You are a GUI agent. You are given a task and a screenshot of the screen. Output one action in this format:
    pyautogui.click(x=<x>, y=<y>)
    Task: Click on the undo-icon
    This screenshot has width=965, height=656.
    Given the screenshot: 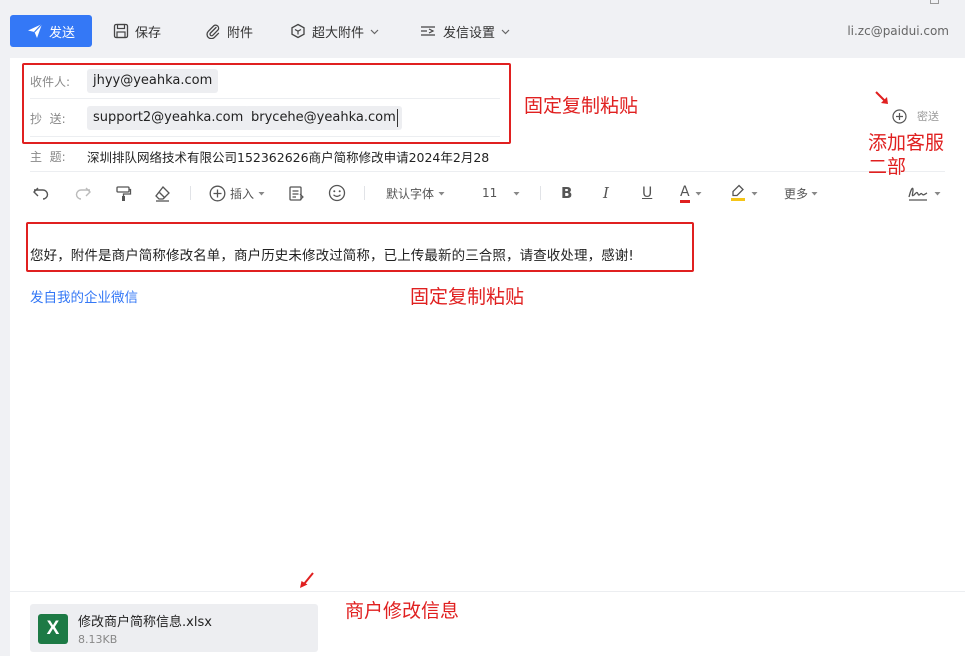 What is the action you would take?
    pyautogui.click(x=41, y=193)
    